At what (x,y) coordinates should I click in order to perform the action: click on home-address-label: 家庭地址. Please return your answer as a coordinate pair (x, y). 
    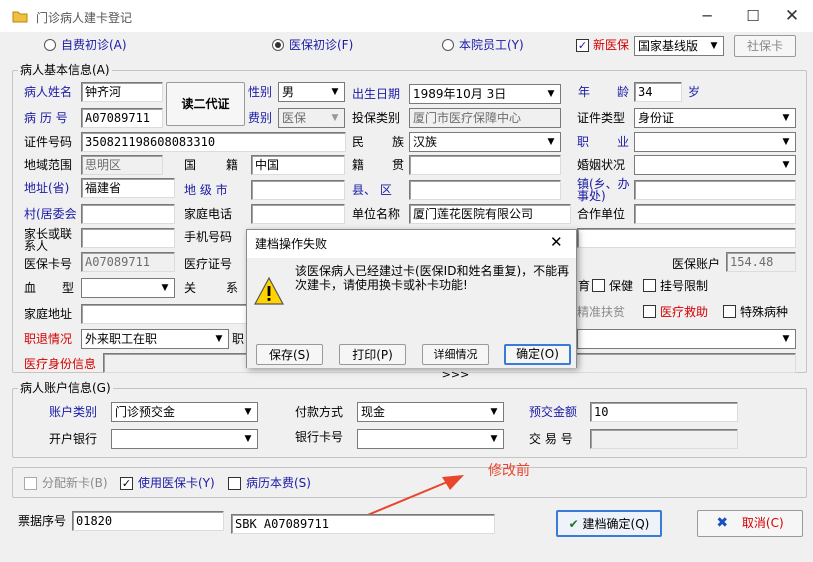
    Looking at the image, I should click on (48, 314).